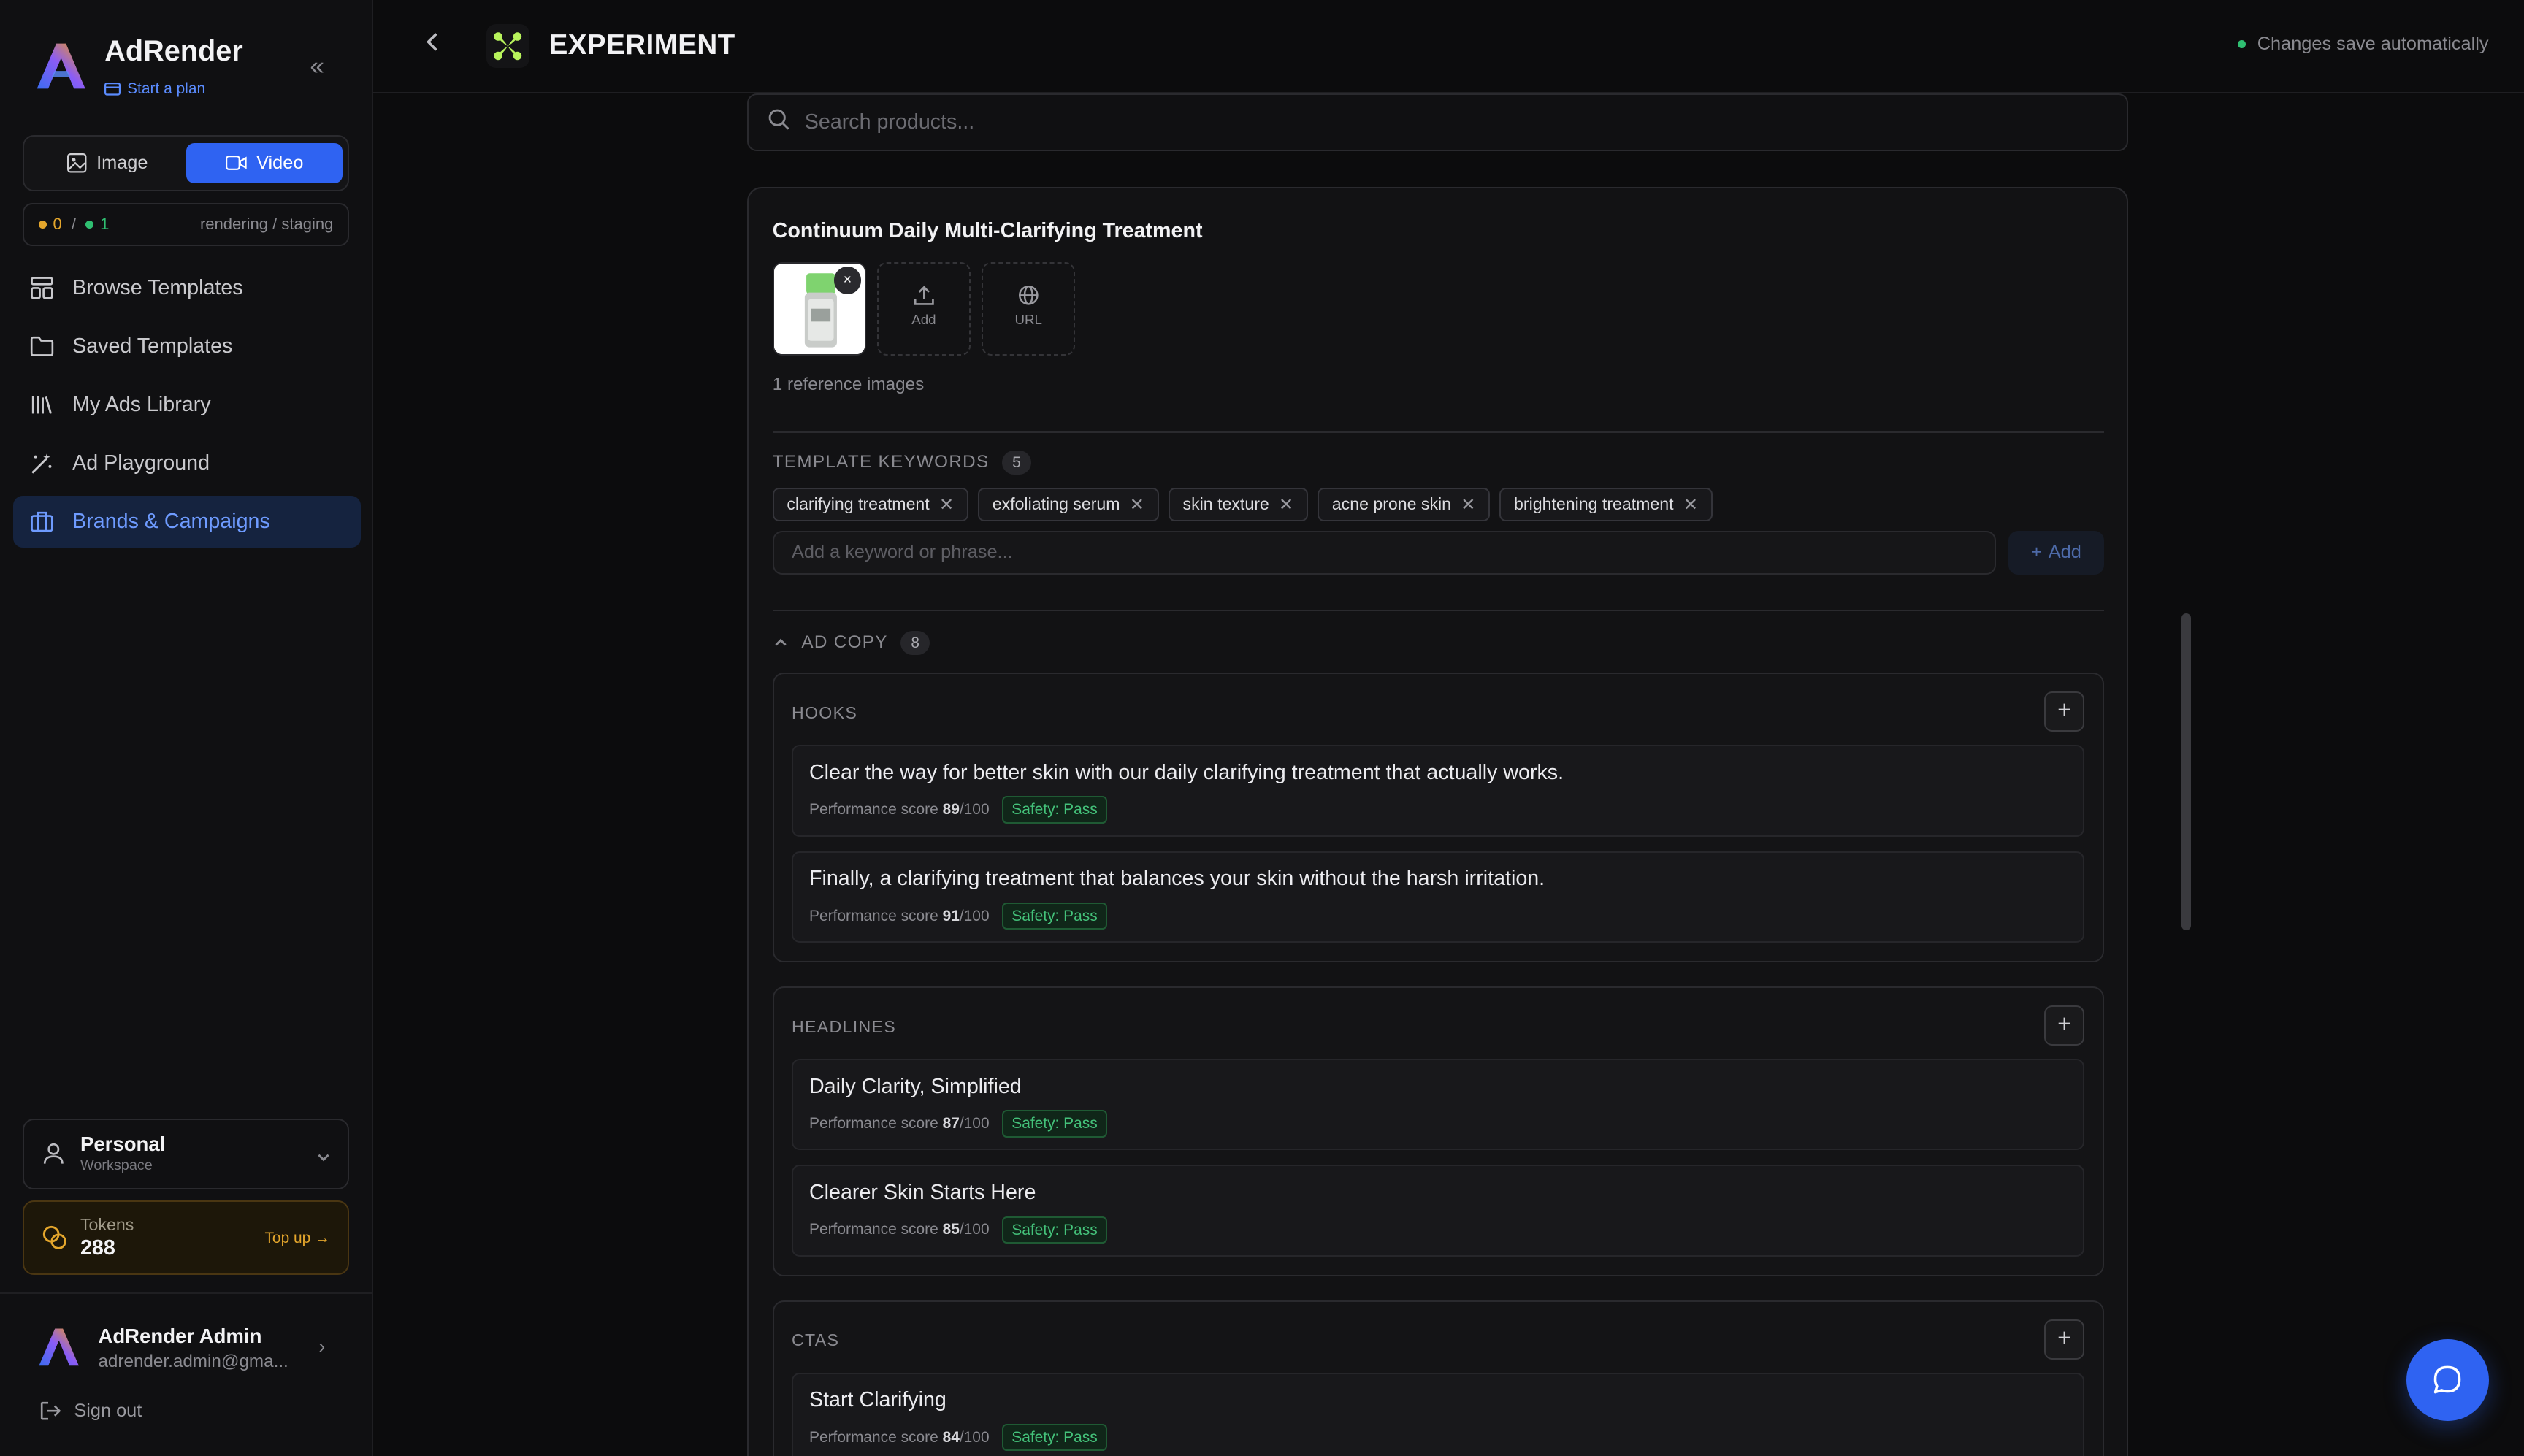 The height and width of the screenshot is (1456, 2524). Describe the element at coordinates (433, 45) in the screenshot. I see `back-icon` at that location.